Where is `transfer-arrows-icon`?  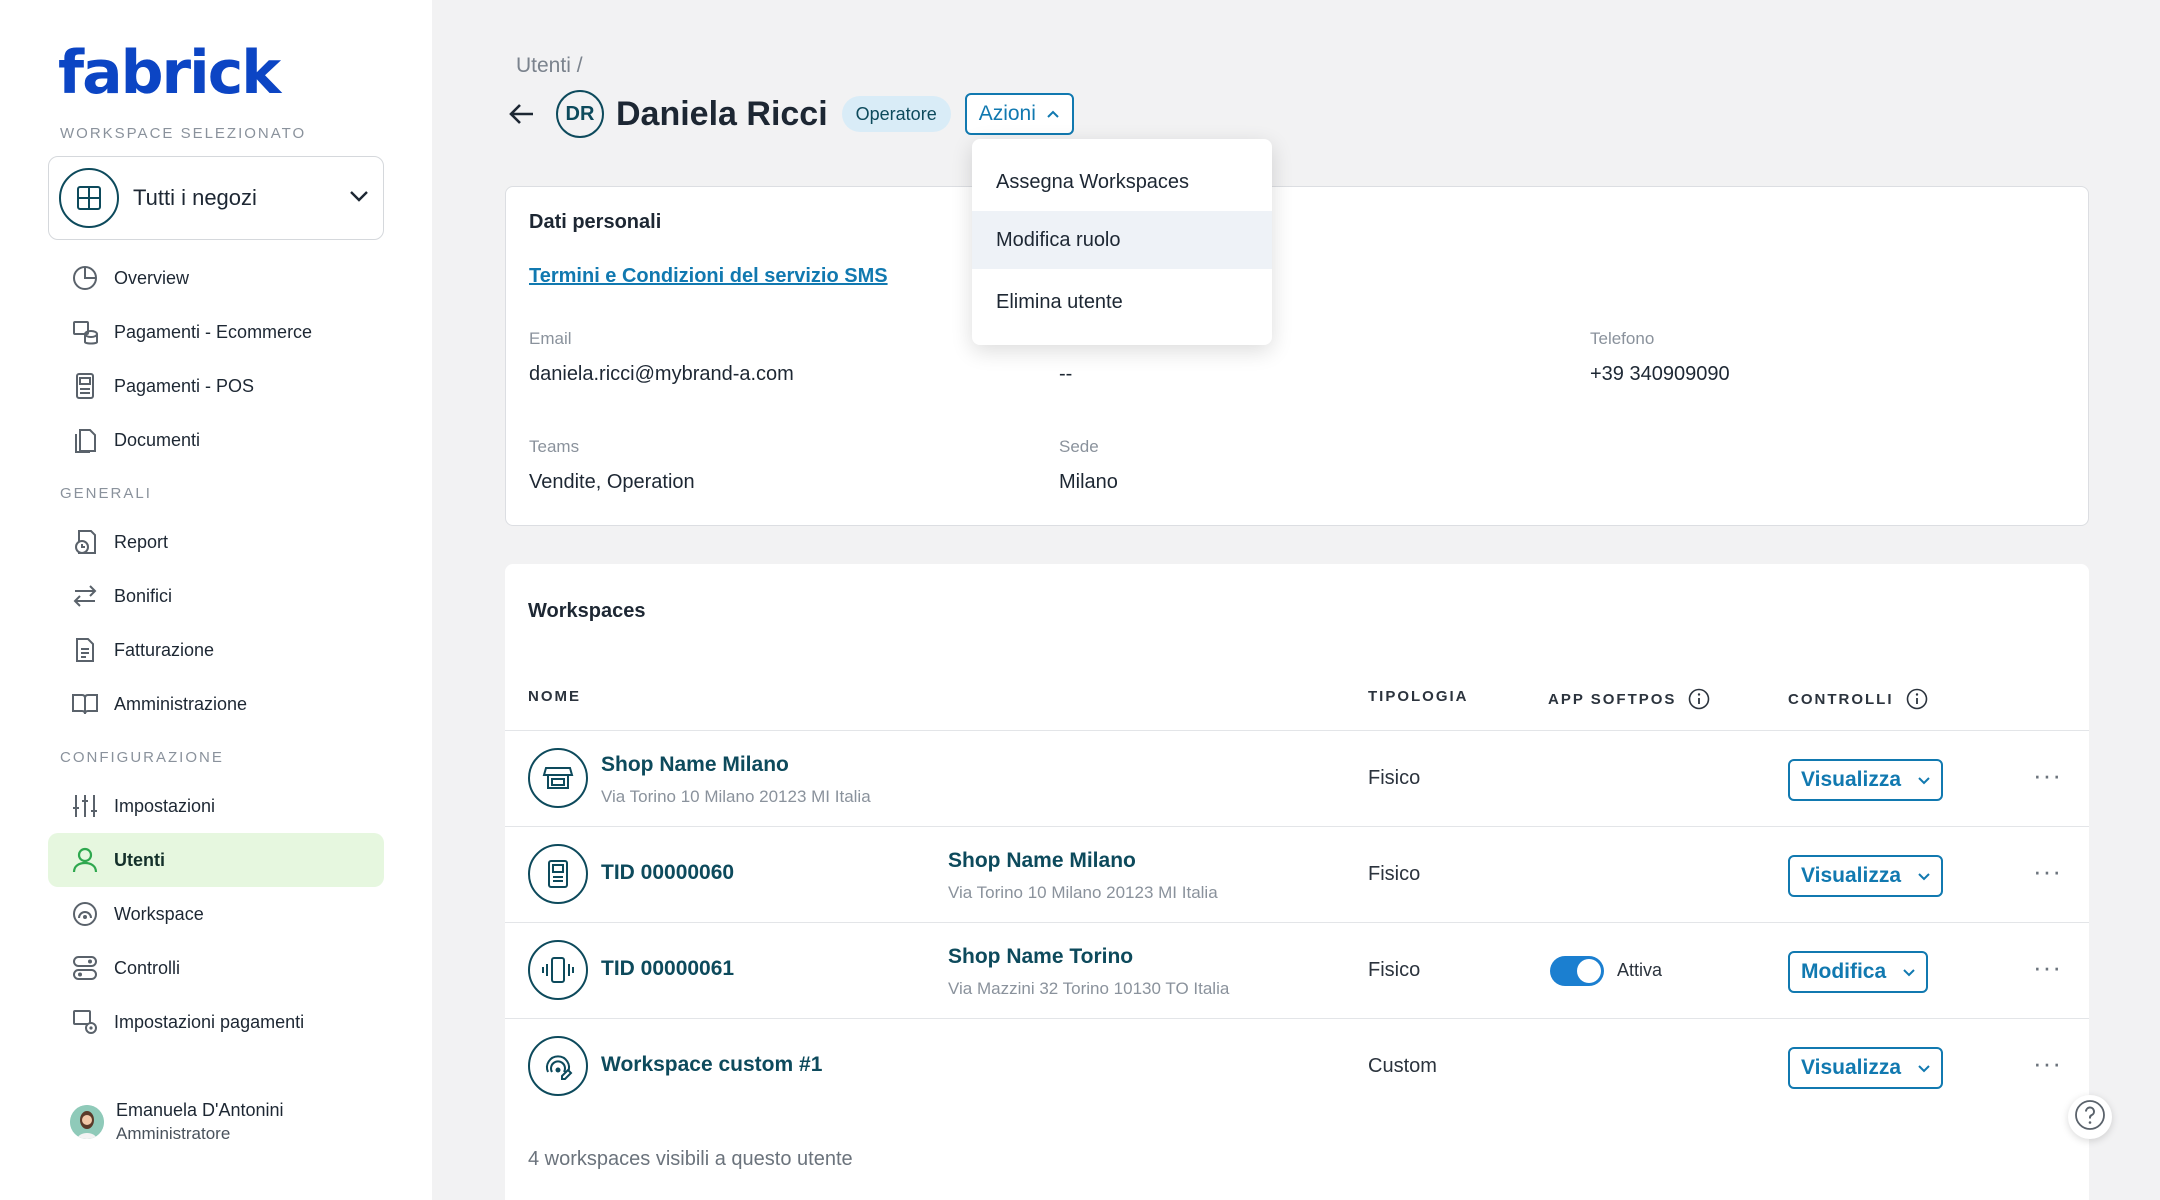 transfer-arrows-icon is located at coordinates (85, 596).